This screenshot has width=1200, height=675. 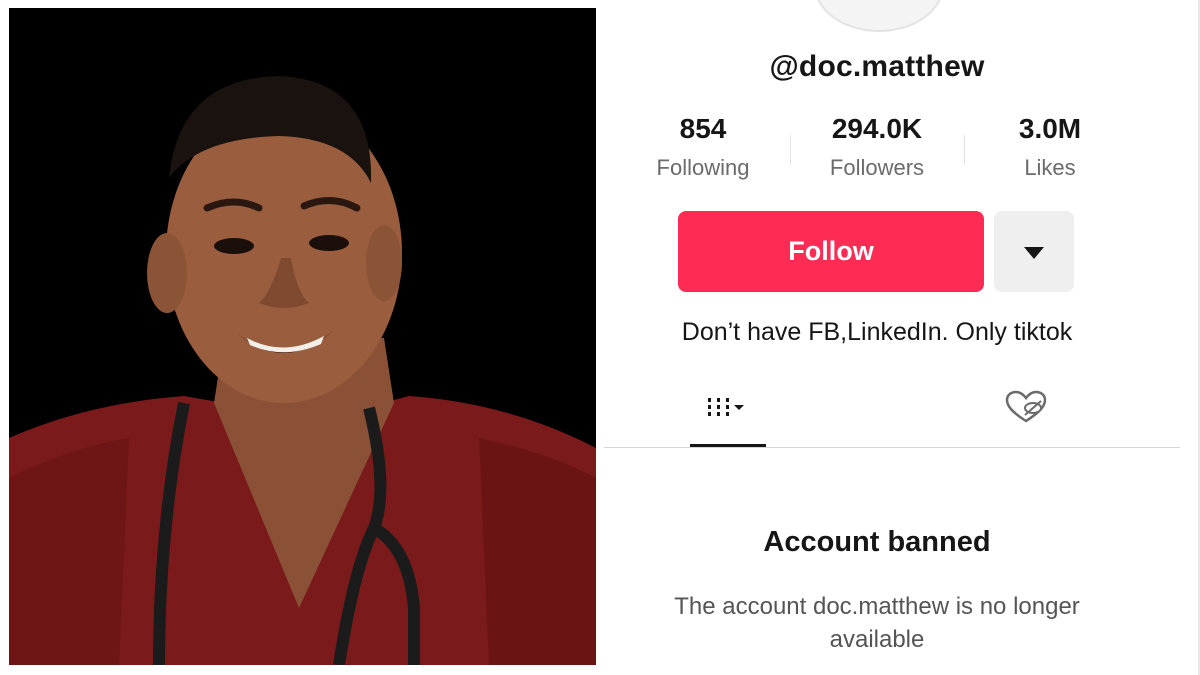 What do you see at coordinates (877, 606) in the screenshot?
I see `banned-desc-line: The account doc.matthew is no longer` at bounding box center [877, 606].